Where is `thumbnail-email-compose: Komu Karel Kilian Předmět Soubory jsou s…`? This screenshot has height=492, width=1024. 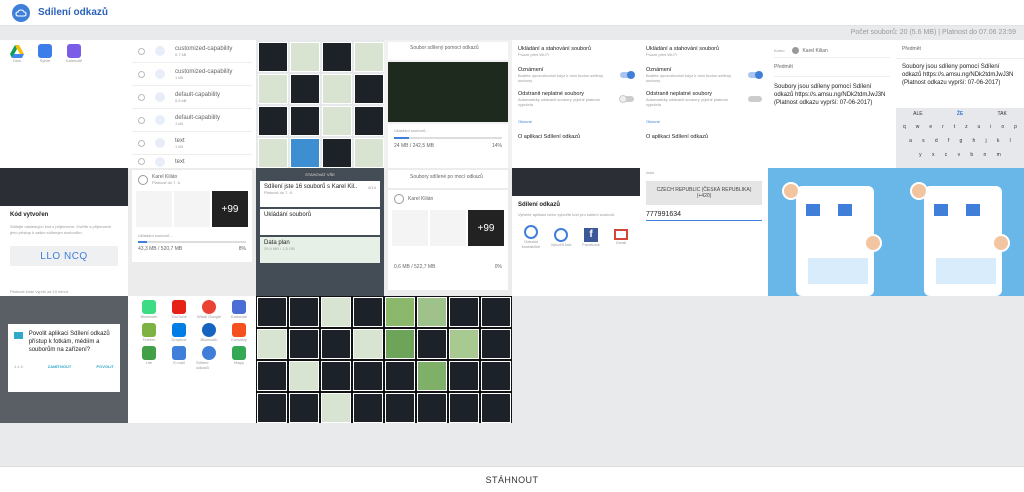 thumbnail-email-compose: Komu Karel Kilian Předmět Soubory jsou s… is located at coordinates (832, 104).